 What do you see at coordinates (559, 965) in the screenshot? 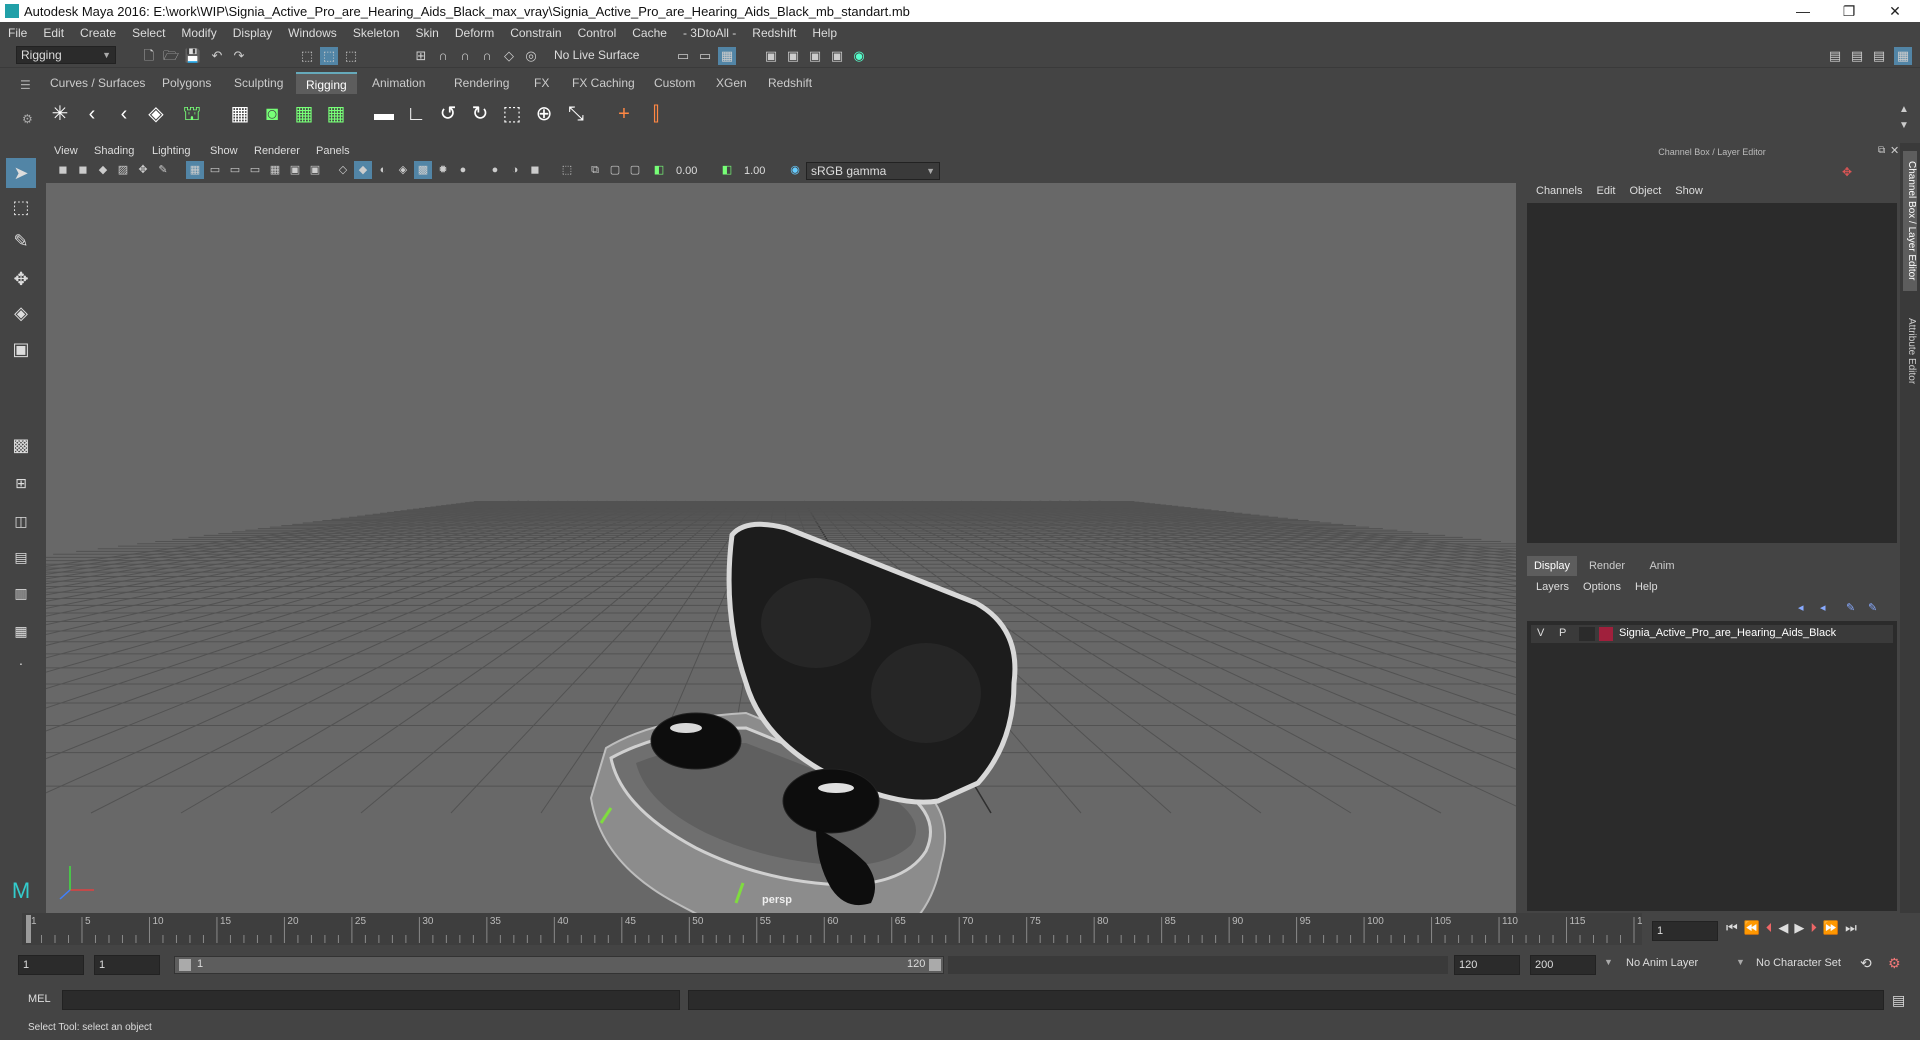
I see `range-slider: 1 120` at bounding box center [559, 965].